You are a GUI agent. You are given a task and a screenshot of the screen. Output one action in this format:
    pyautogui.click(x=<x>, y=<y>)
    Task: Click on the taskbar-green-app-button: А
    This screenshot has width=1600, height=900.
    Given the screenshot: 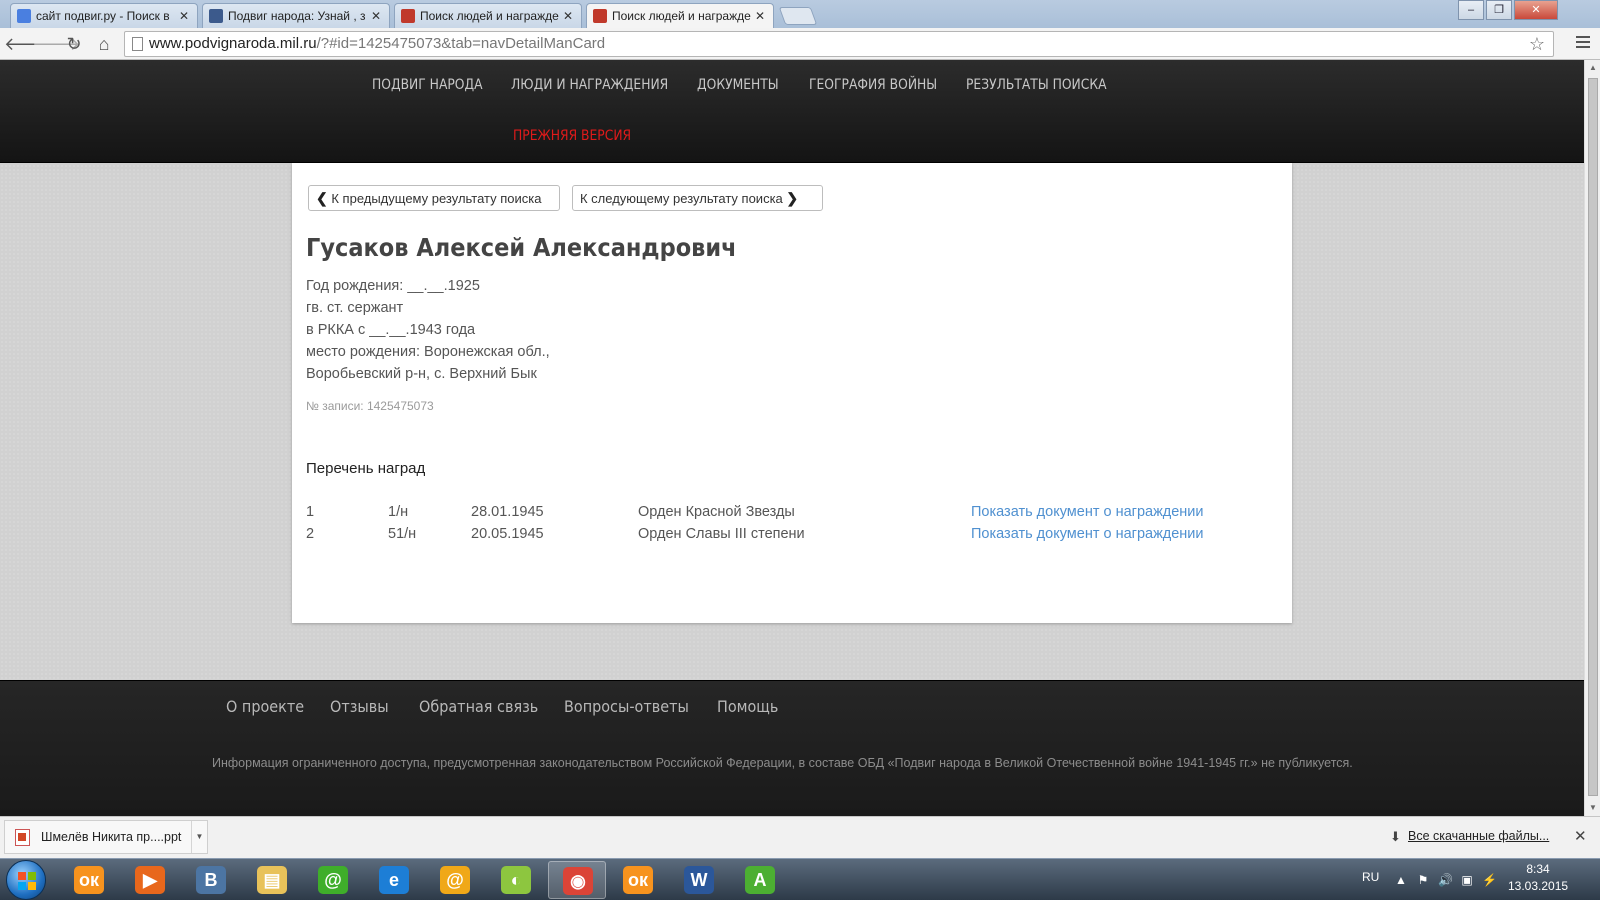 What is the action you would take?
    pyautogui.click(x=760, y=880)
    